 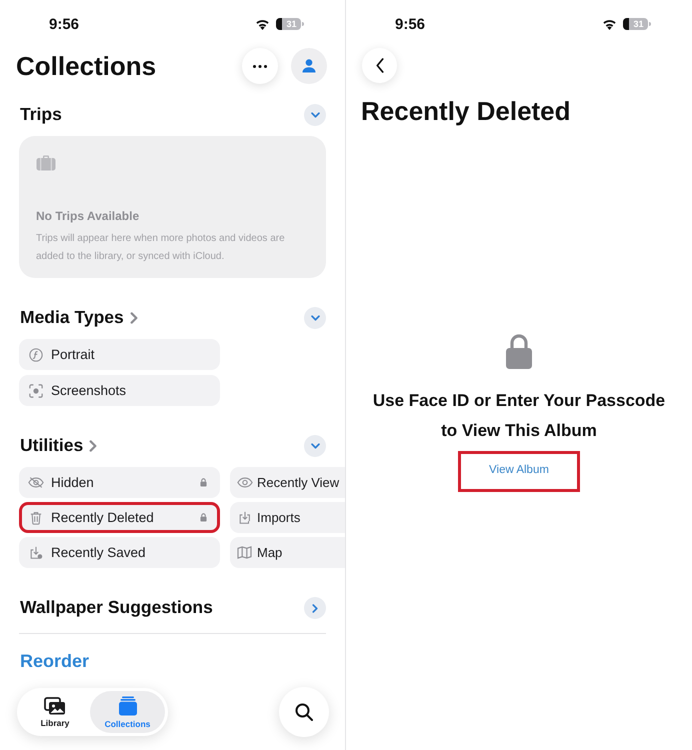 I want to click on search-icon, so click(x=304, y=712).